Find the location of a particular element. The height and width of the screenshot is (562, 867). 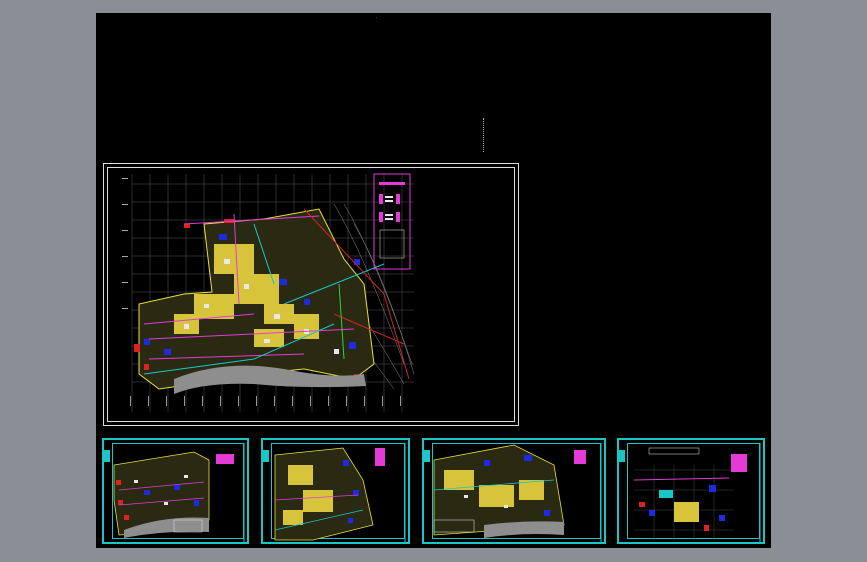

annotation-mark: · is located at coordinates (376, 17).